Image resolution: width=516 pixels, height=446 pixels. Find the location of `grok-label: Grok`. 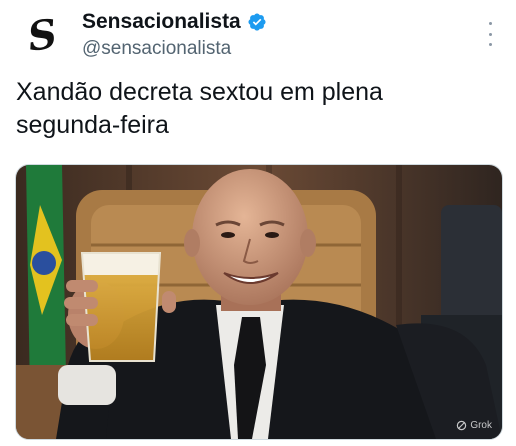

grok-label: Grok is located at coordinates (481, 425).